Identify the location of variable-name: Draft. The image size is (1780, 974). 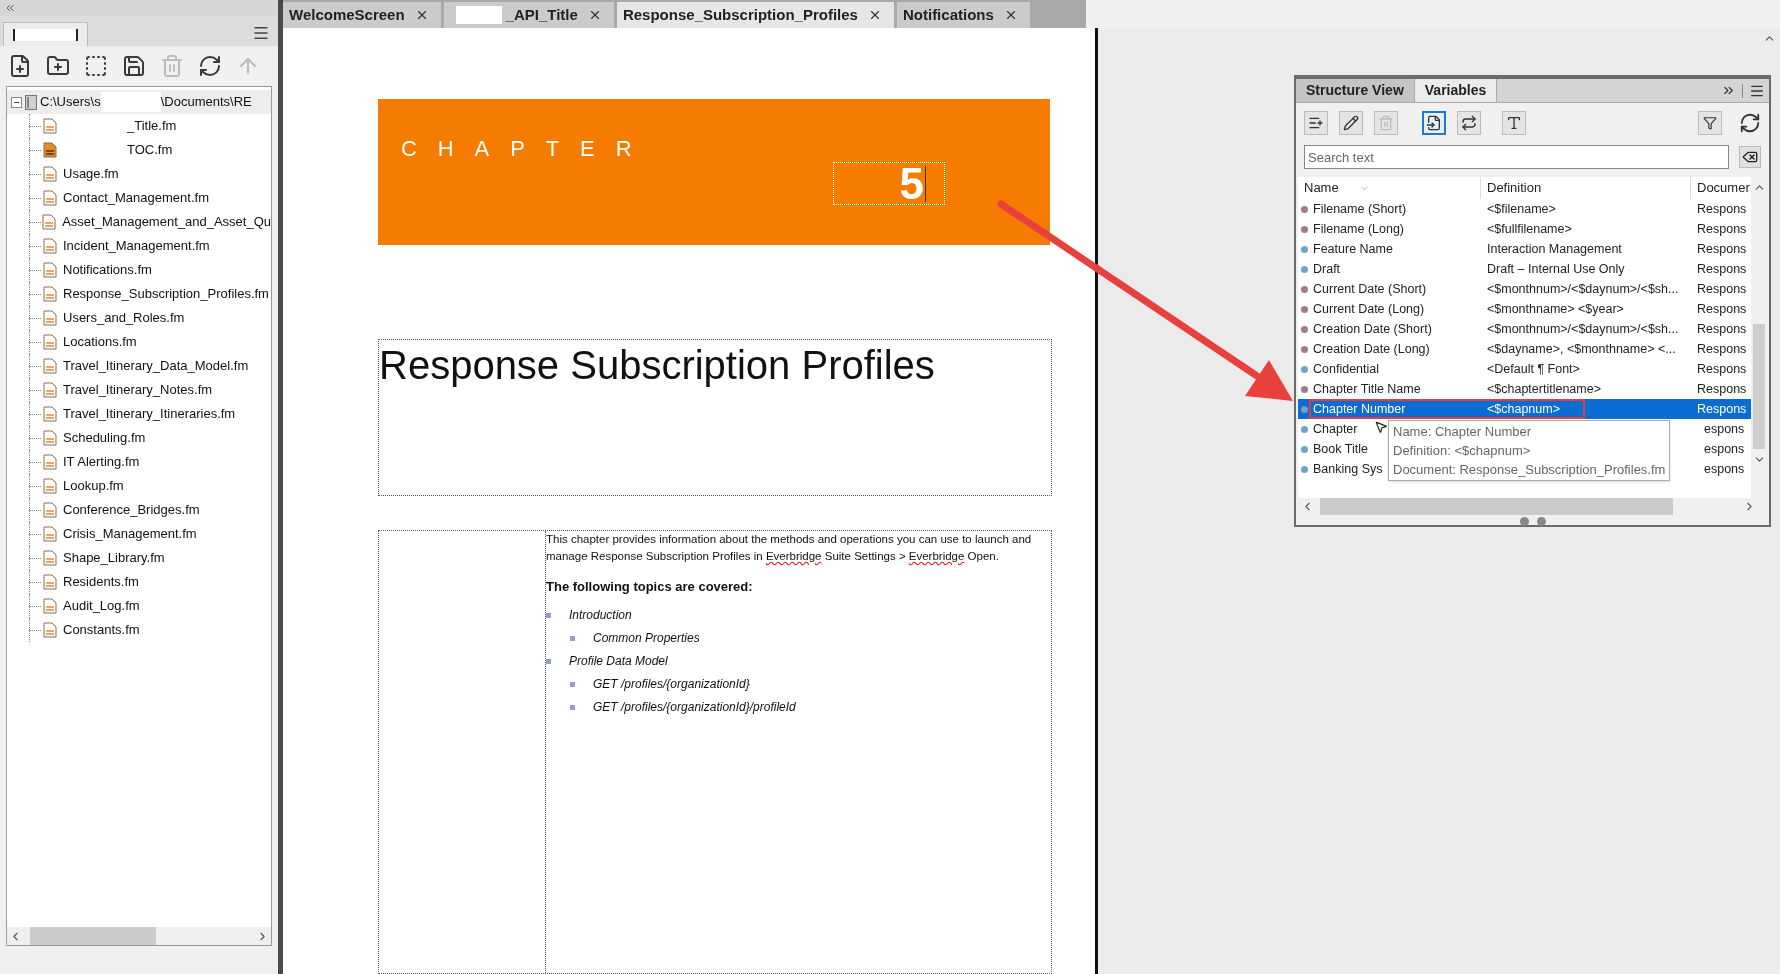
(1327, 269).